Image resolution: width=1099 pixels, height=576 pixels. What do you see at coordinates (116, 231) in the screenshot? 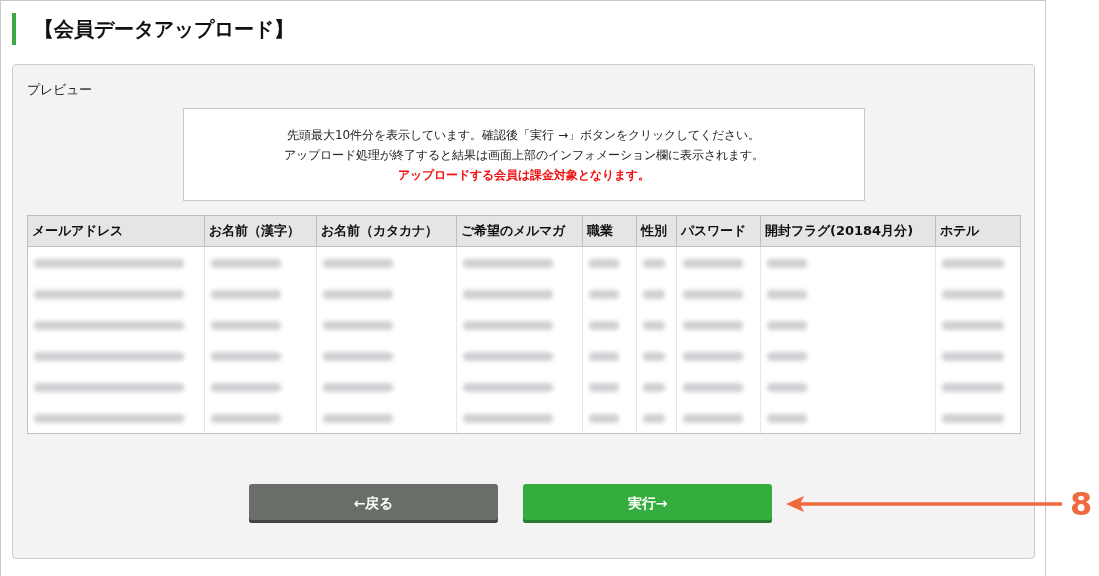
I see `column-header: メールアドレス` at bounding box center [116, 231].